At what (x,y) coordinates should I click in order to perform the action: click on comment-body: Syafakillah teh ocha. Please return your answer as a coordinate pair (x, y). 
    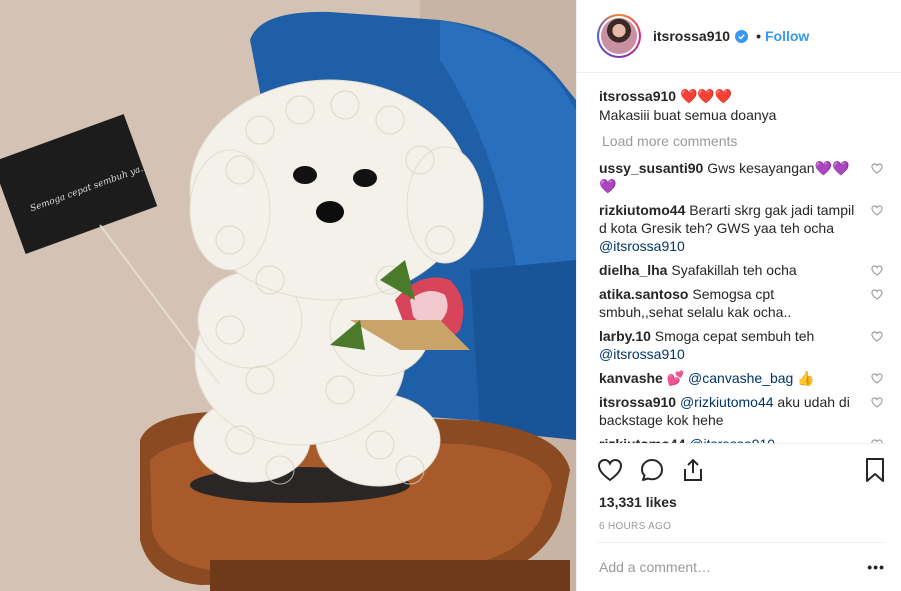
    Looking at the image, I should click on (734, 270).